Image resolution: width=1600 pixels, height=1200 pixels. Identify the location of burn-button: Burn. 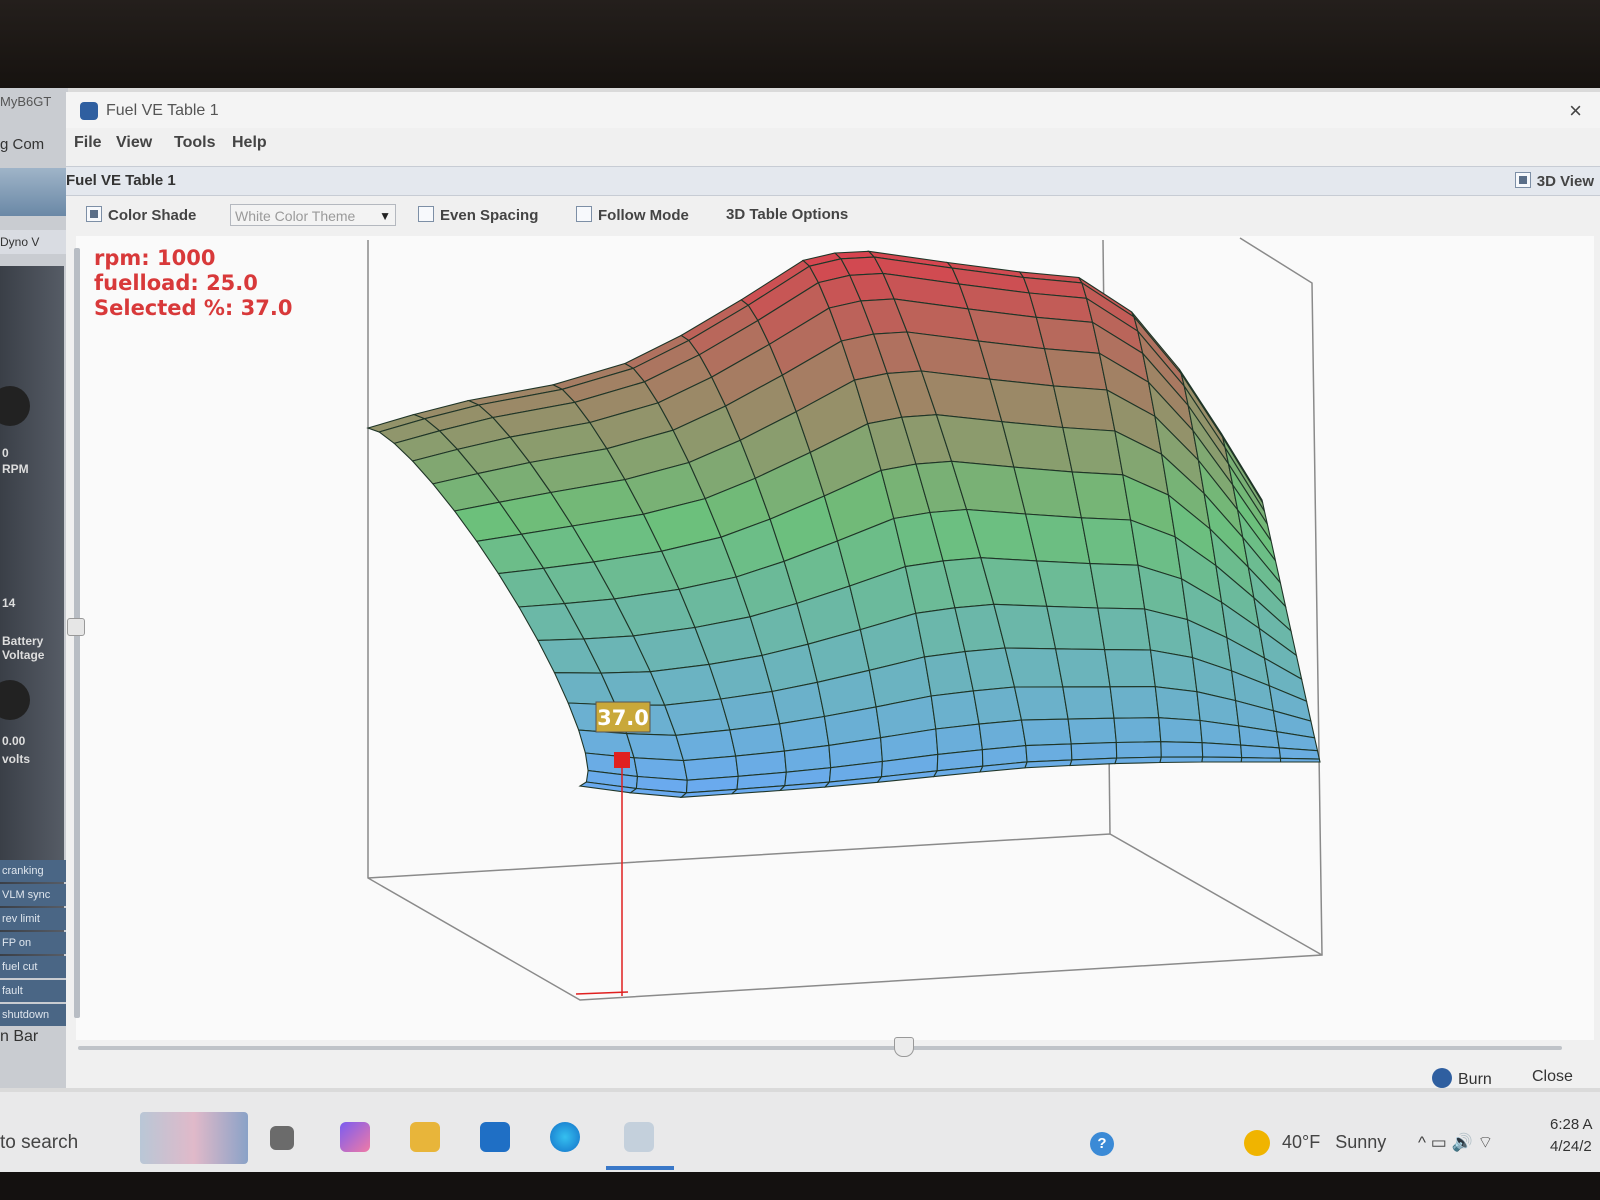
(1462, 1078).